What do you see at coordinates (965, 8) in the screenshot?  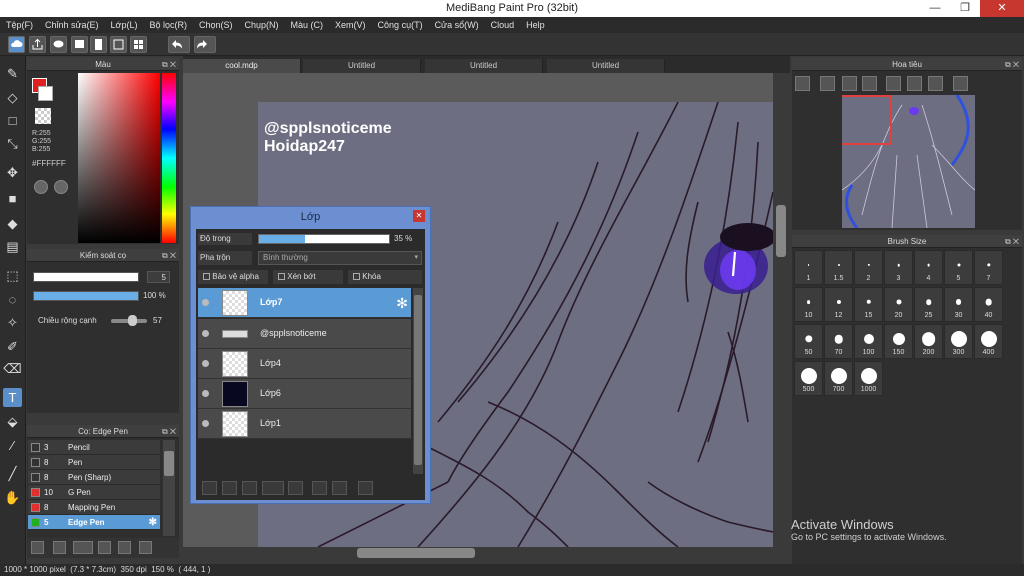 I see `maximize-button: ❐` at bounding box center [965, 8].